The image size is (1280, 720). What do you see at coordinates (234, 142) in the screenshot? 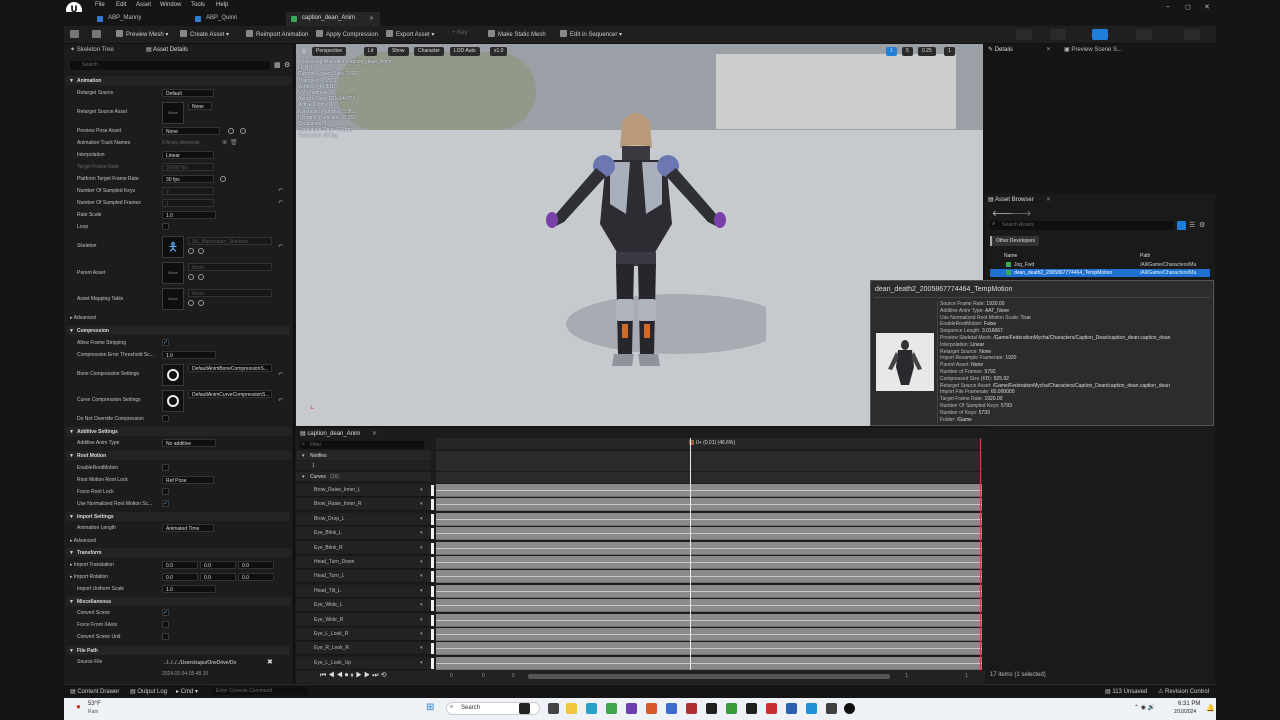
I see `delete-icon: 🗑` at bounding box center [234, 142].